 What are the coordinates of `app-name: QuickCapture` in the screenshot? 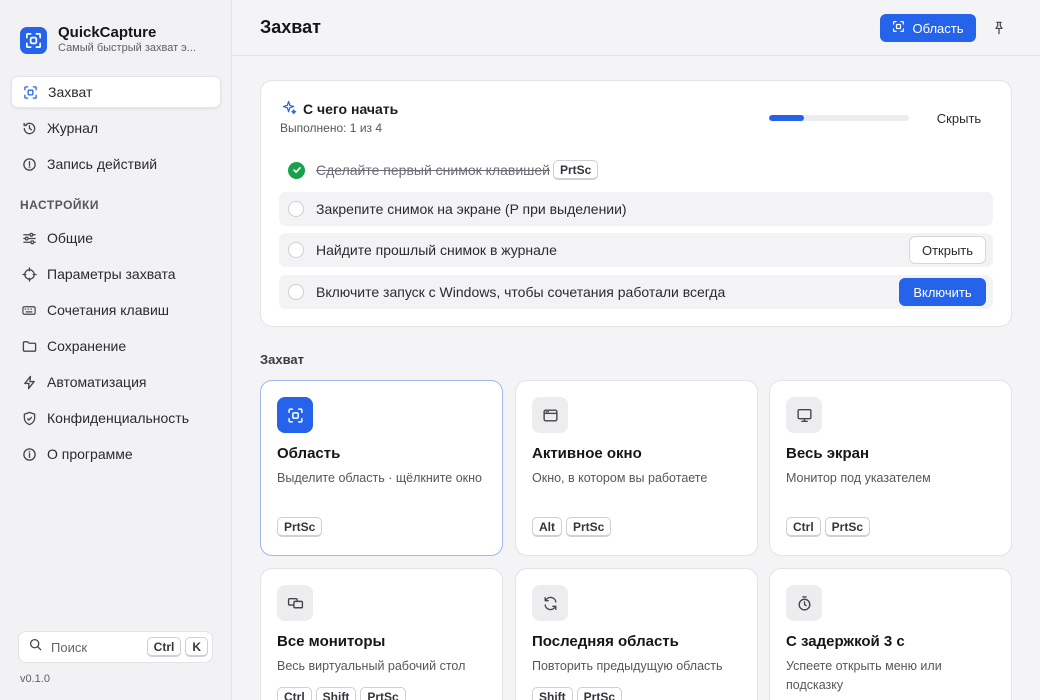 It's located at (107, 32).